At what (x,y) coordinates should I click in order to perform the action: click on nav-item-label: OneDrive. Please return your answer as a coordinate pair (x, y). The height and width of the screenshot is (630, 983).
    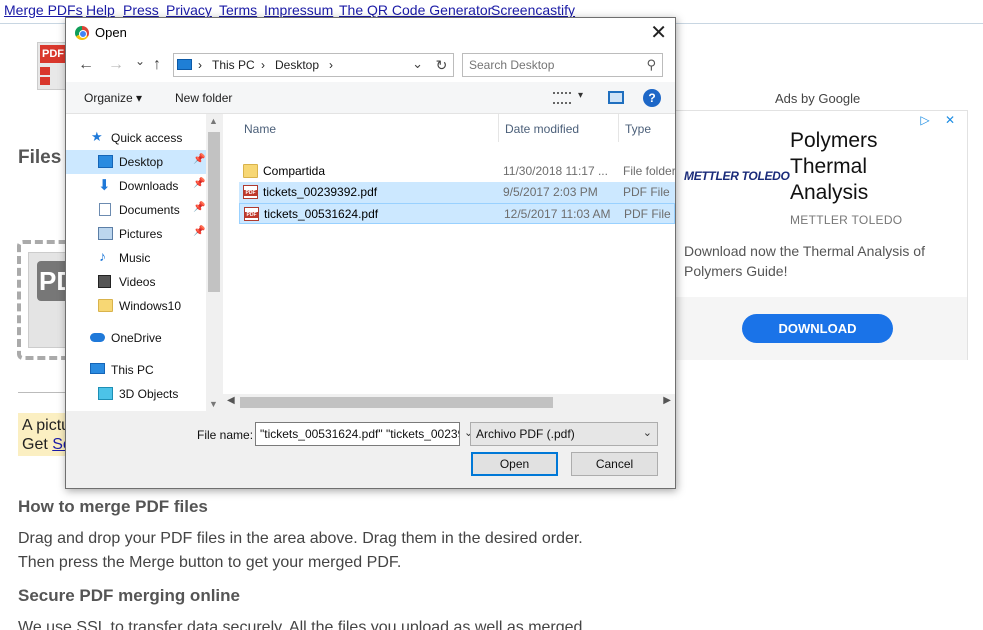
    Looking at the image, I should click on (136, 338).